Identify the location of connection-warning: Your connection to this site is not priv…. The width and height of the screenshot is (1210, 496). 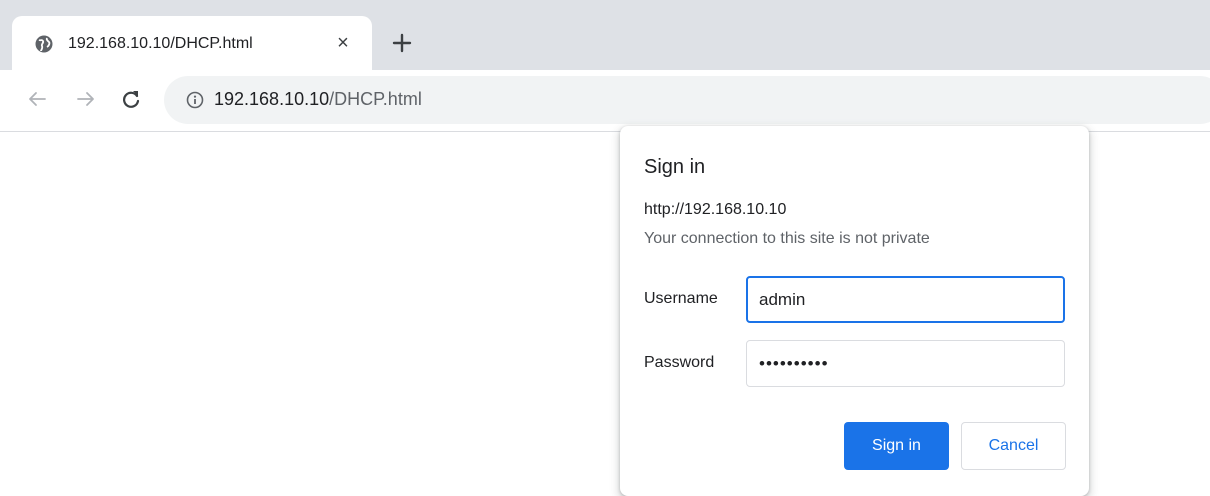
(787, 238).